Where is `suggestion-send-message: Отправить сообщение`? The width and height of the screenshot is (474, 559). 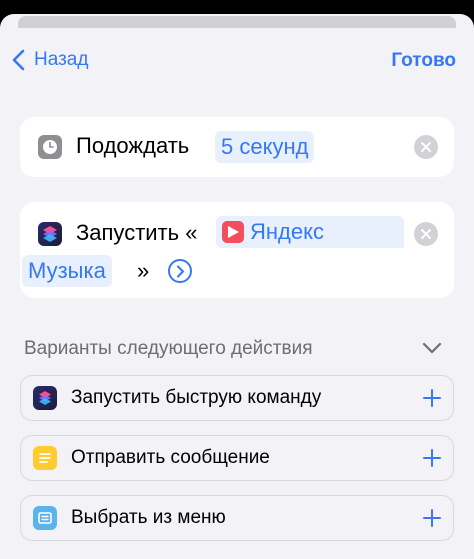 suggestion-send-message: Отправить сообщение is located at coordinates (237, 458).